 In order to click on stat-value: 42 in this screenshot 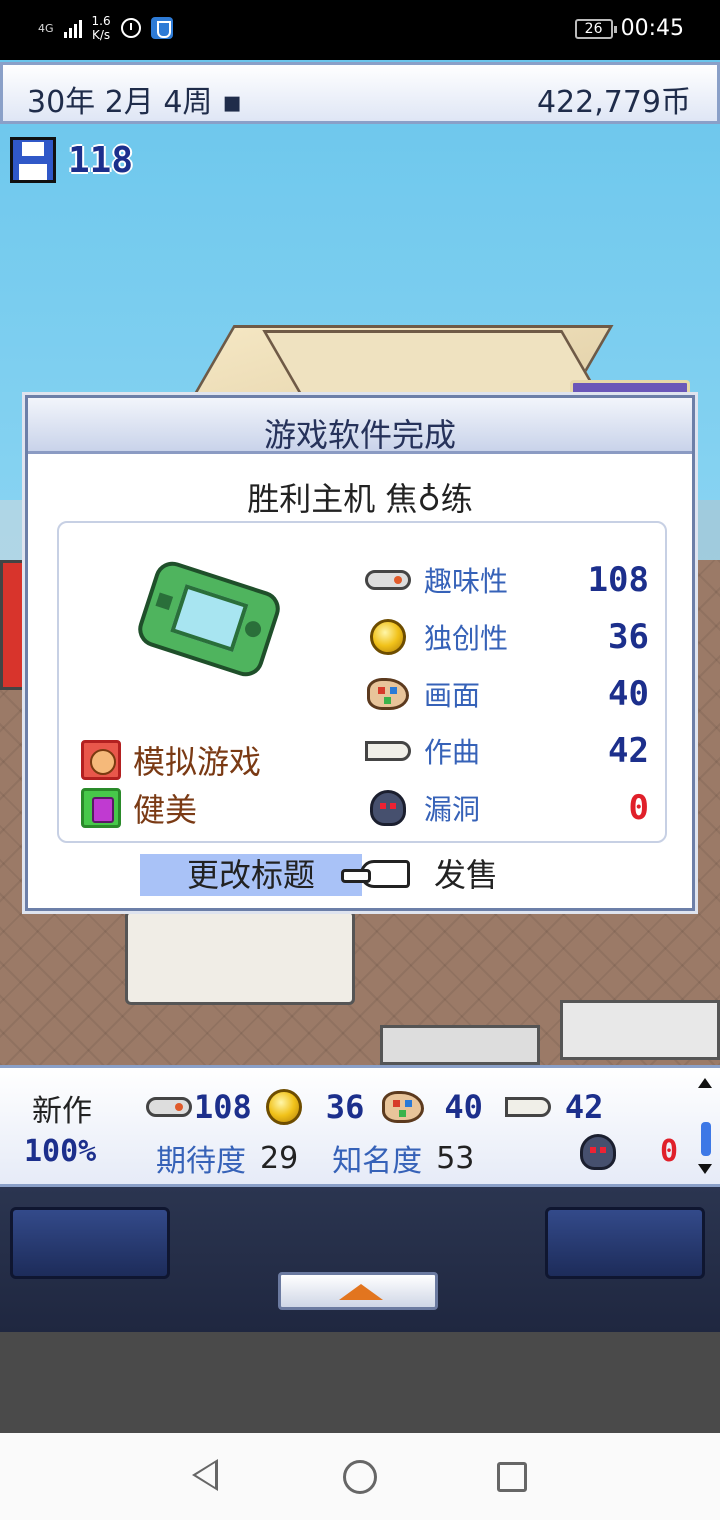, I will do `click(628, 751)`.